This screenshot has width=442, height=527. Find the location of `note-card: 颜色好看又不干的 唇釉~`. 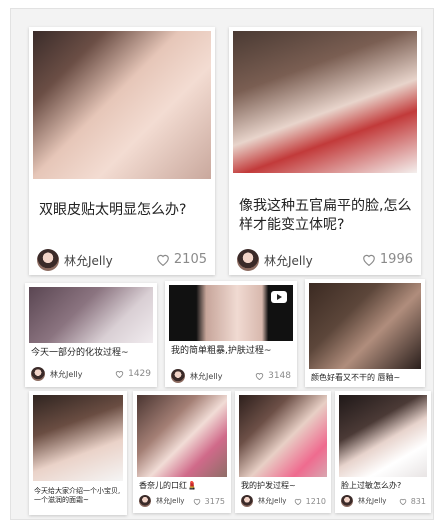

note-card: 颜色好看又不干的 唇釉~ is located at coordinates (365, 333).